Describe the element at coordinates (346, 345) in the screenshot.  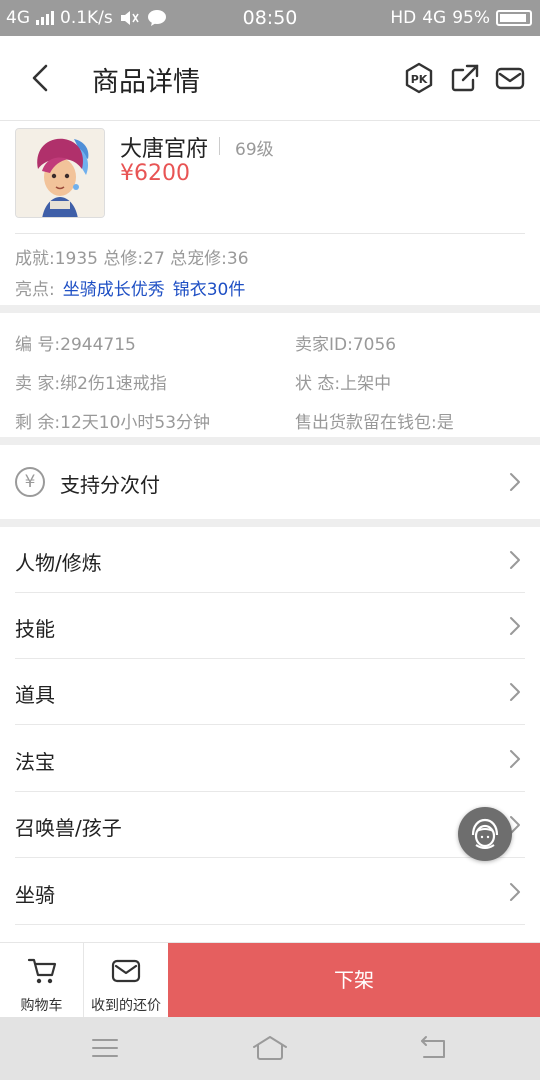
I see `seller-id: 卖家ID:7056` at that location.